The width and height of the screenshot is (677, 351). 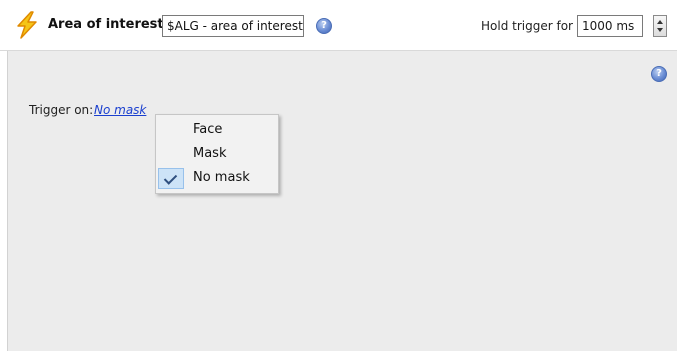 What do you see at coordinates (106, 24) in the screenshot?
I see `page-title: Area of interest` at bounding box center [106, 24].